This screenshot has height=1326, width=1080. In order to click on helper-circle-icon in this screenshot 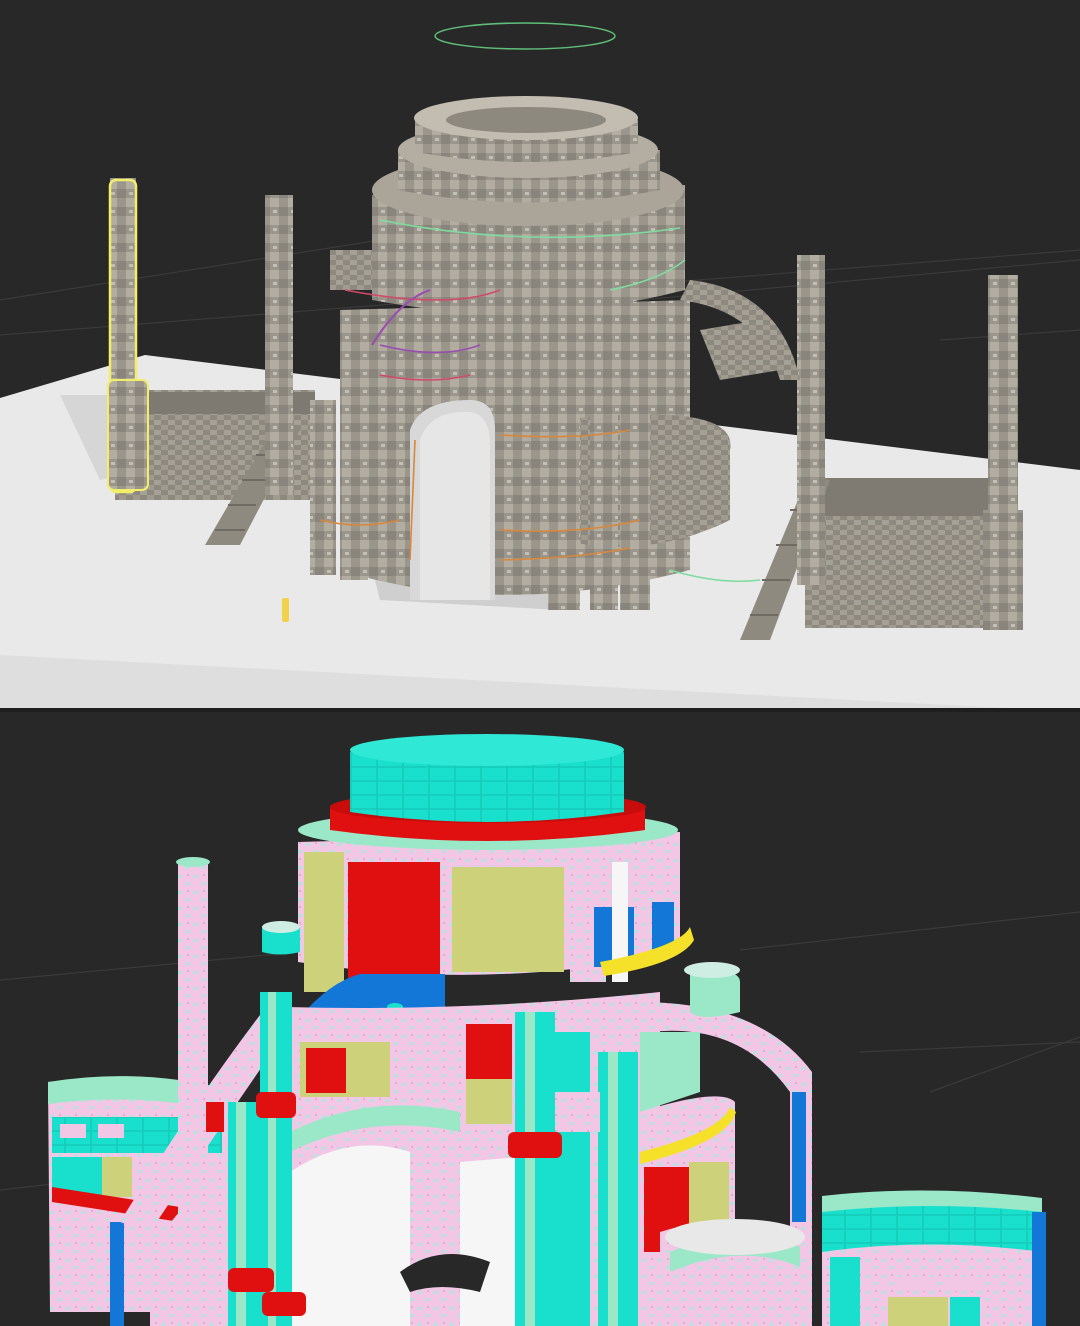, I will do `click(525, 36)`.